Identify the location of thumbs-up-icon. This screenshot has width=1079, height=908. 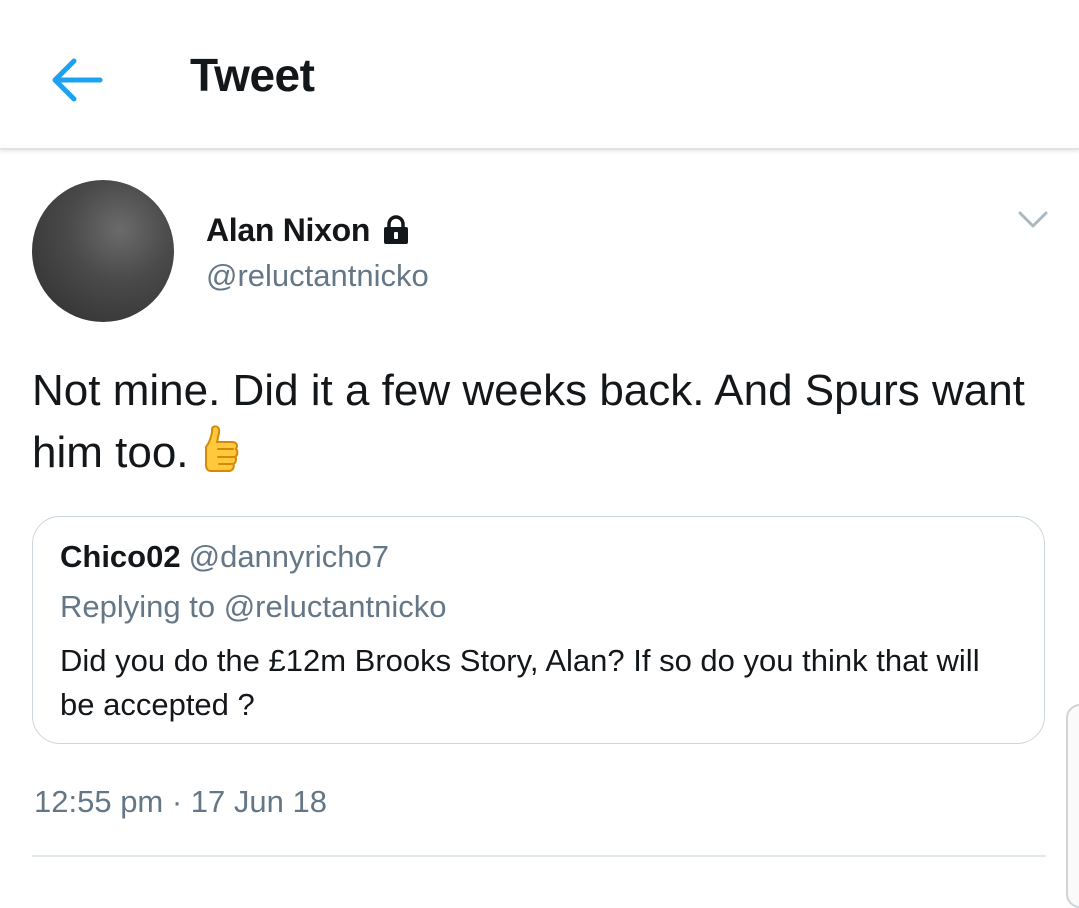
(219, 449).